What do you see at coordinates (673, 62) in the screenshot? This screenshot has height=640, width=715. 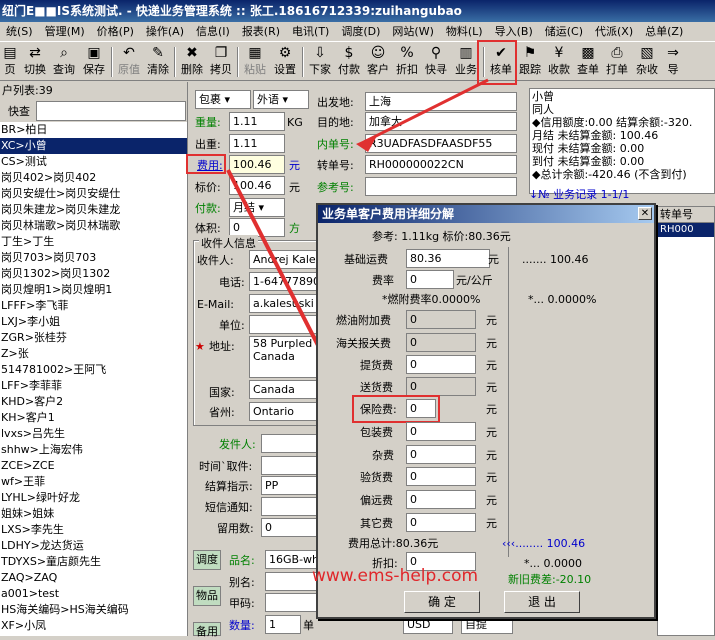 I see `toolbar-button: ⇒ 导` at bounding box center [673, 62].